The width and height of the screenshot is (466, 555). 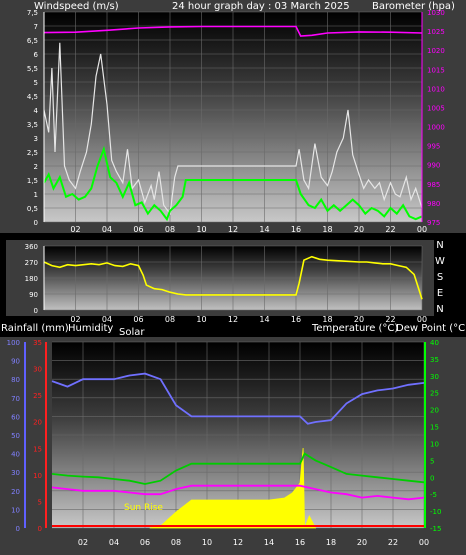 I want to click on direction-x-tick-label: 16, so click(x=296, y=319).